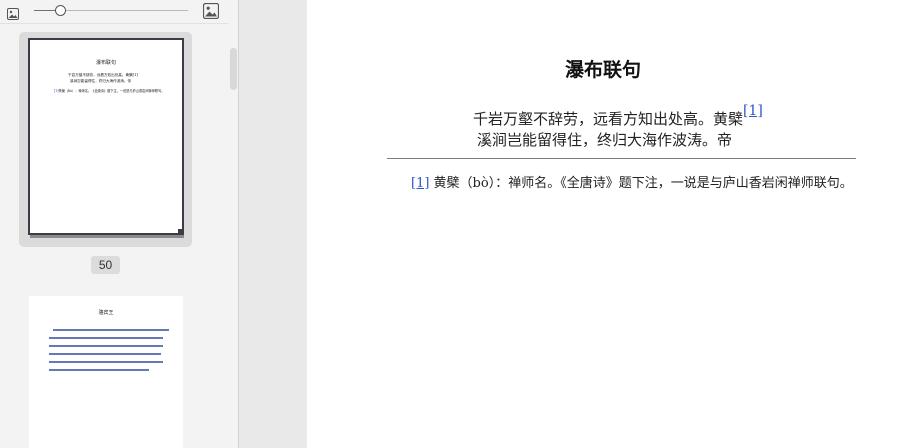 This screenshot has width=900, height=448. I want to click on thumbnail-footnote: [1]黄檗（bò）：禅师名。《全唐诗》题下注，一说是与庐山香岩闲禅师联句。, so click(109, 91).